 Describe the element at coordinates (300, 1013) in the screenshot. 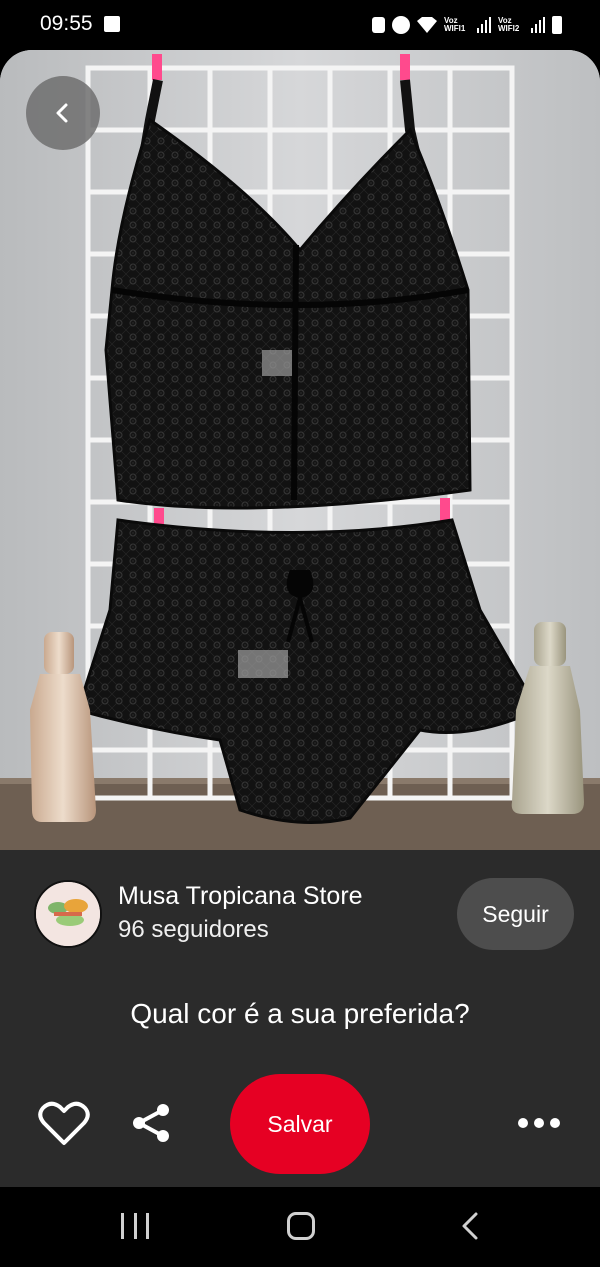

I see `pin-title: Qual cor é a sua preferida?` at that location.